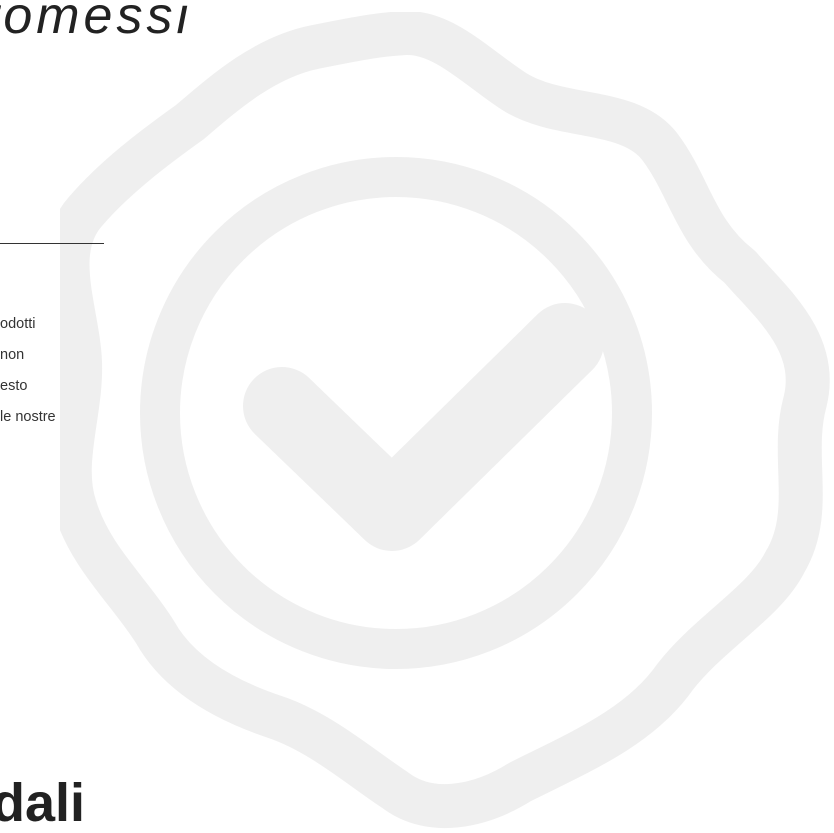  I want to click on body-line: odotti, so click(18, 324).